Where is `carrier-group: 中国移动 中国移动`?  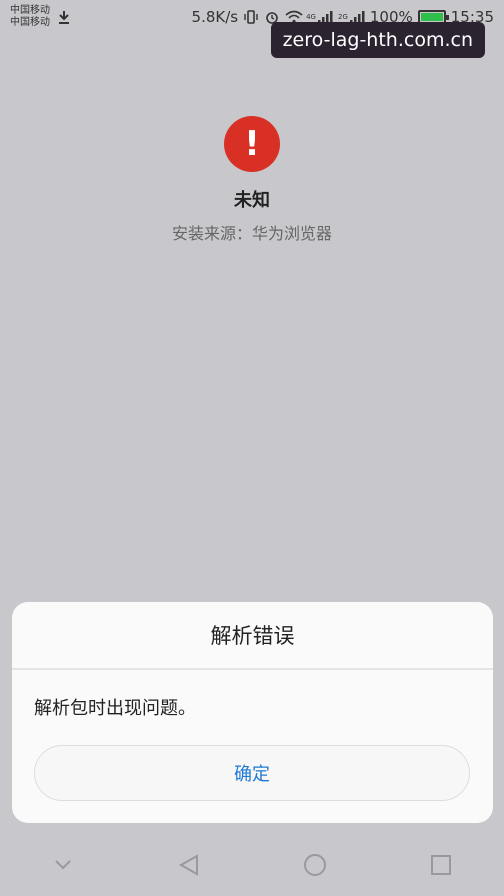
carrier-group: 中国移动 中国移动 is located at coordinates (41, 17).